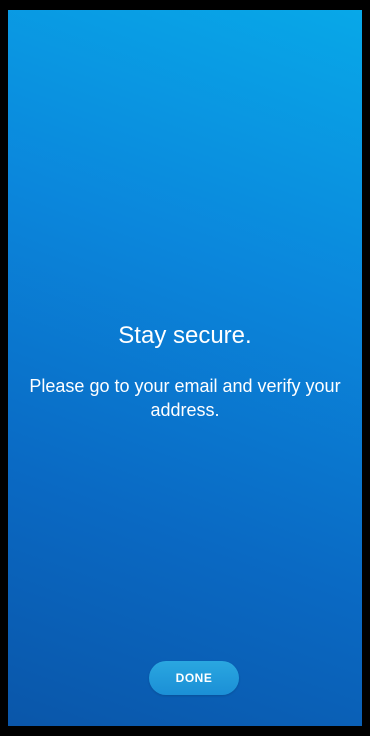 This screenshot has height=736, width=370. What do you see at coordinates (194, 678) in the screenshot?
I see `done-button: DONE` at bounding box center [194, 678].